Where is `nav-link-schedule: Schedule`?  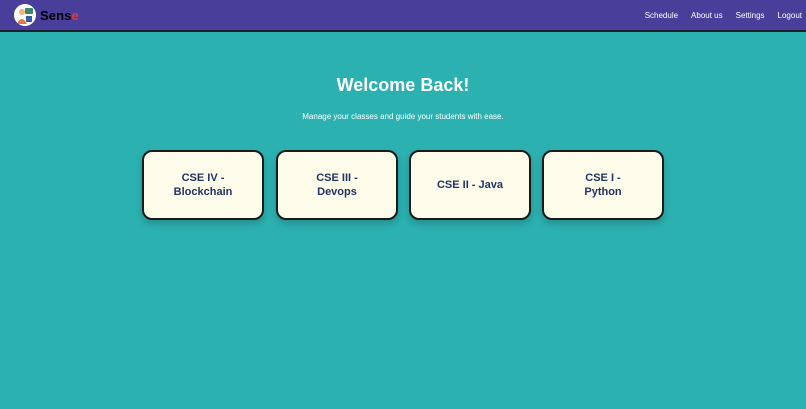 nav-link-schedule: Schedule is located at coordinates (661, 15).